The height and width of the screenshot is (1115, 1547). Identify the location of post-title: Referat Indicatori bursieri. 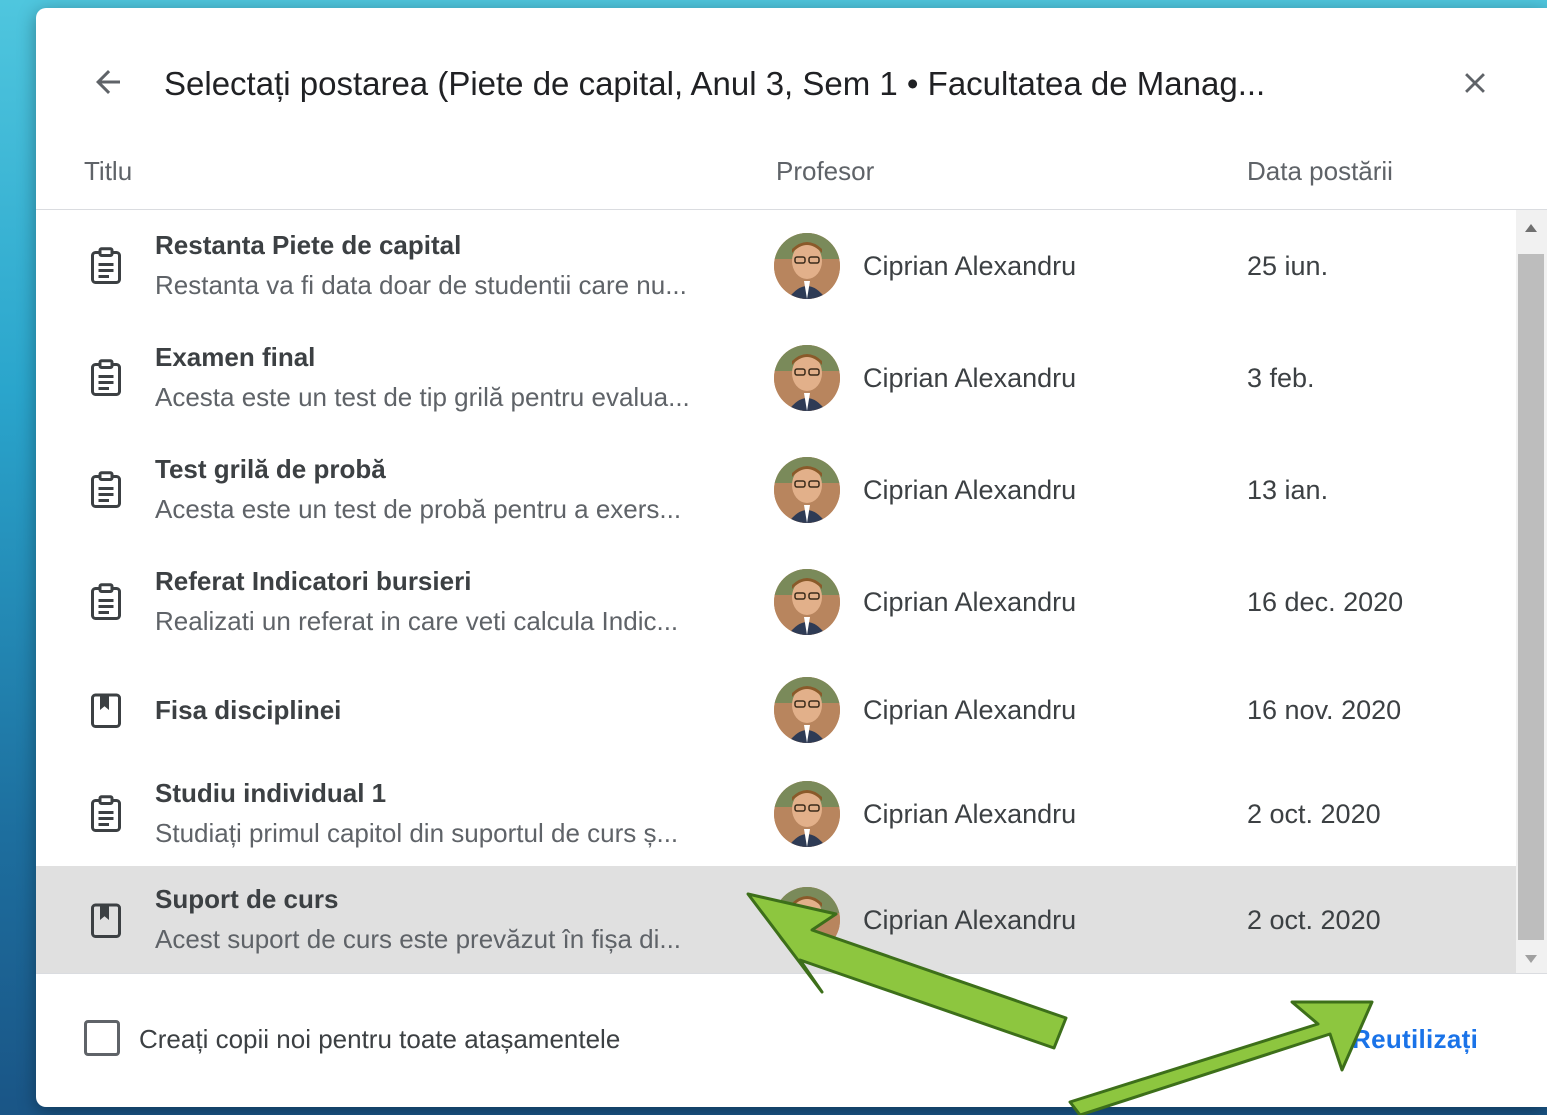
(313, 581).